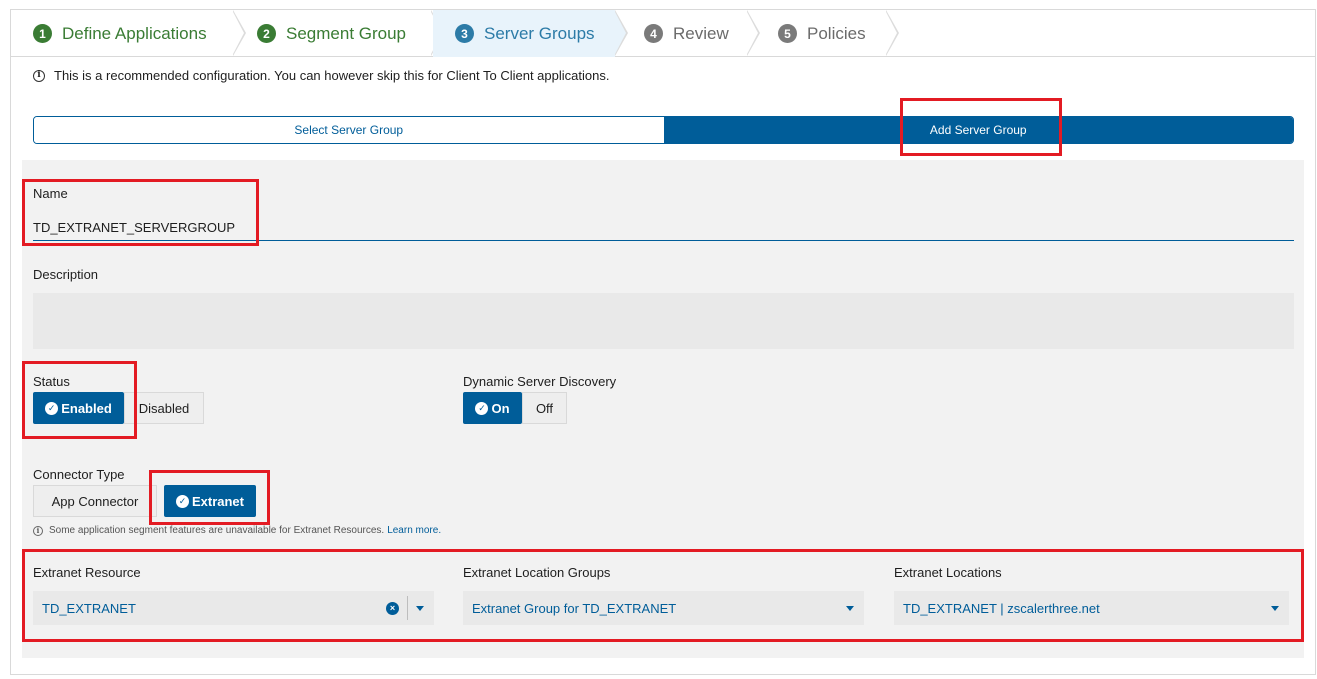 The width and height of the screenshot is (1317, 679). Describe the element at coordinates (787, 33) in the screenshot. I see `step-number: 5` at that location.